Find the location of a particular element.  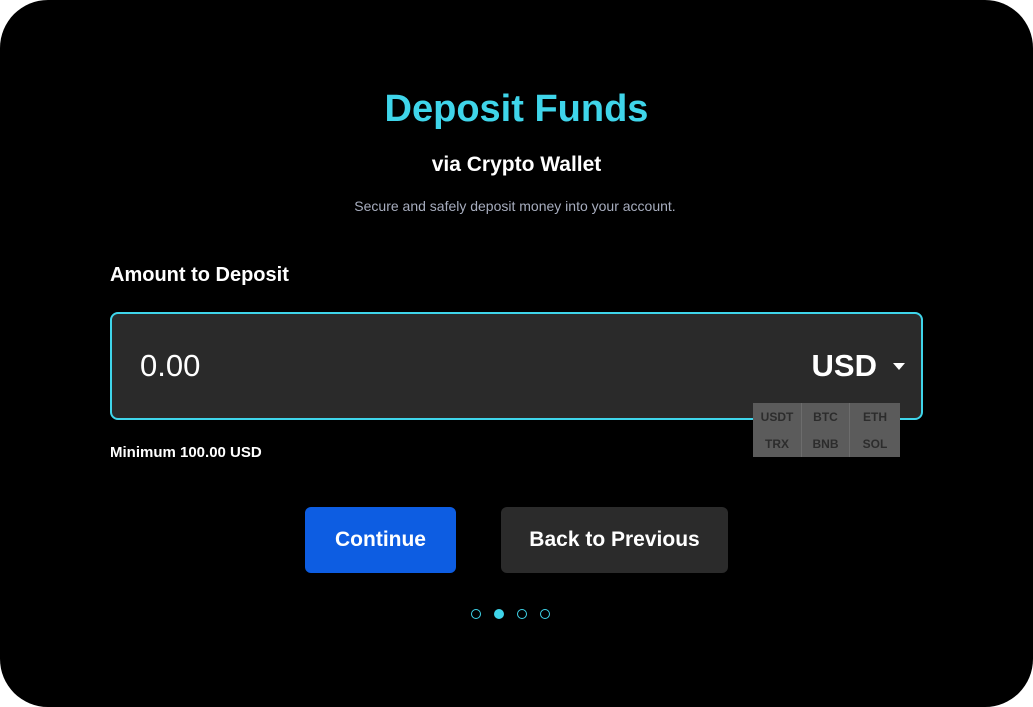

currency-options-menu: USDT BTC ETH TRX BNB SOL is located at coordinates (826, 430).